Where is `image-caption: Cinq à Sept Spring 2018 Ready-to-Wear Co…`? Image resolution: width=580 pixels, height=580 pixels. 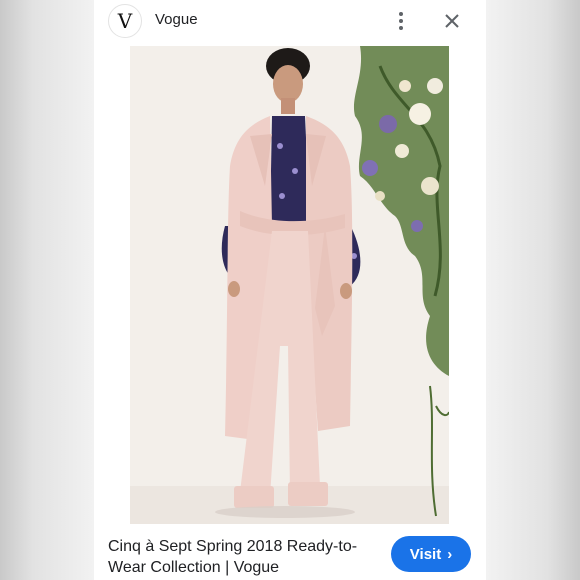
image-caption: Cinq à Sept Spring 2018 Ready-to-Wear Co… is located at coordinates (243, 557).